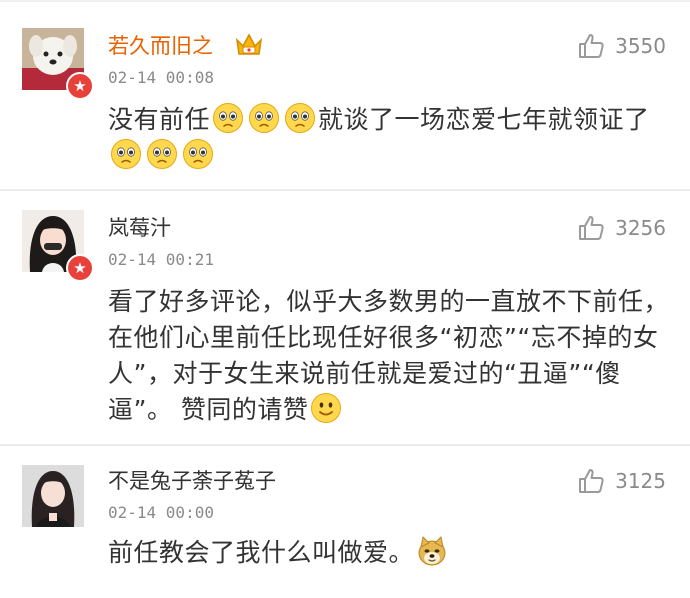 This screenshot has width=690, height=598. What do you see at coordinates (326, 408) in the screenshot?
I see `smile-emoji` at bounding box center [326, 408].